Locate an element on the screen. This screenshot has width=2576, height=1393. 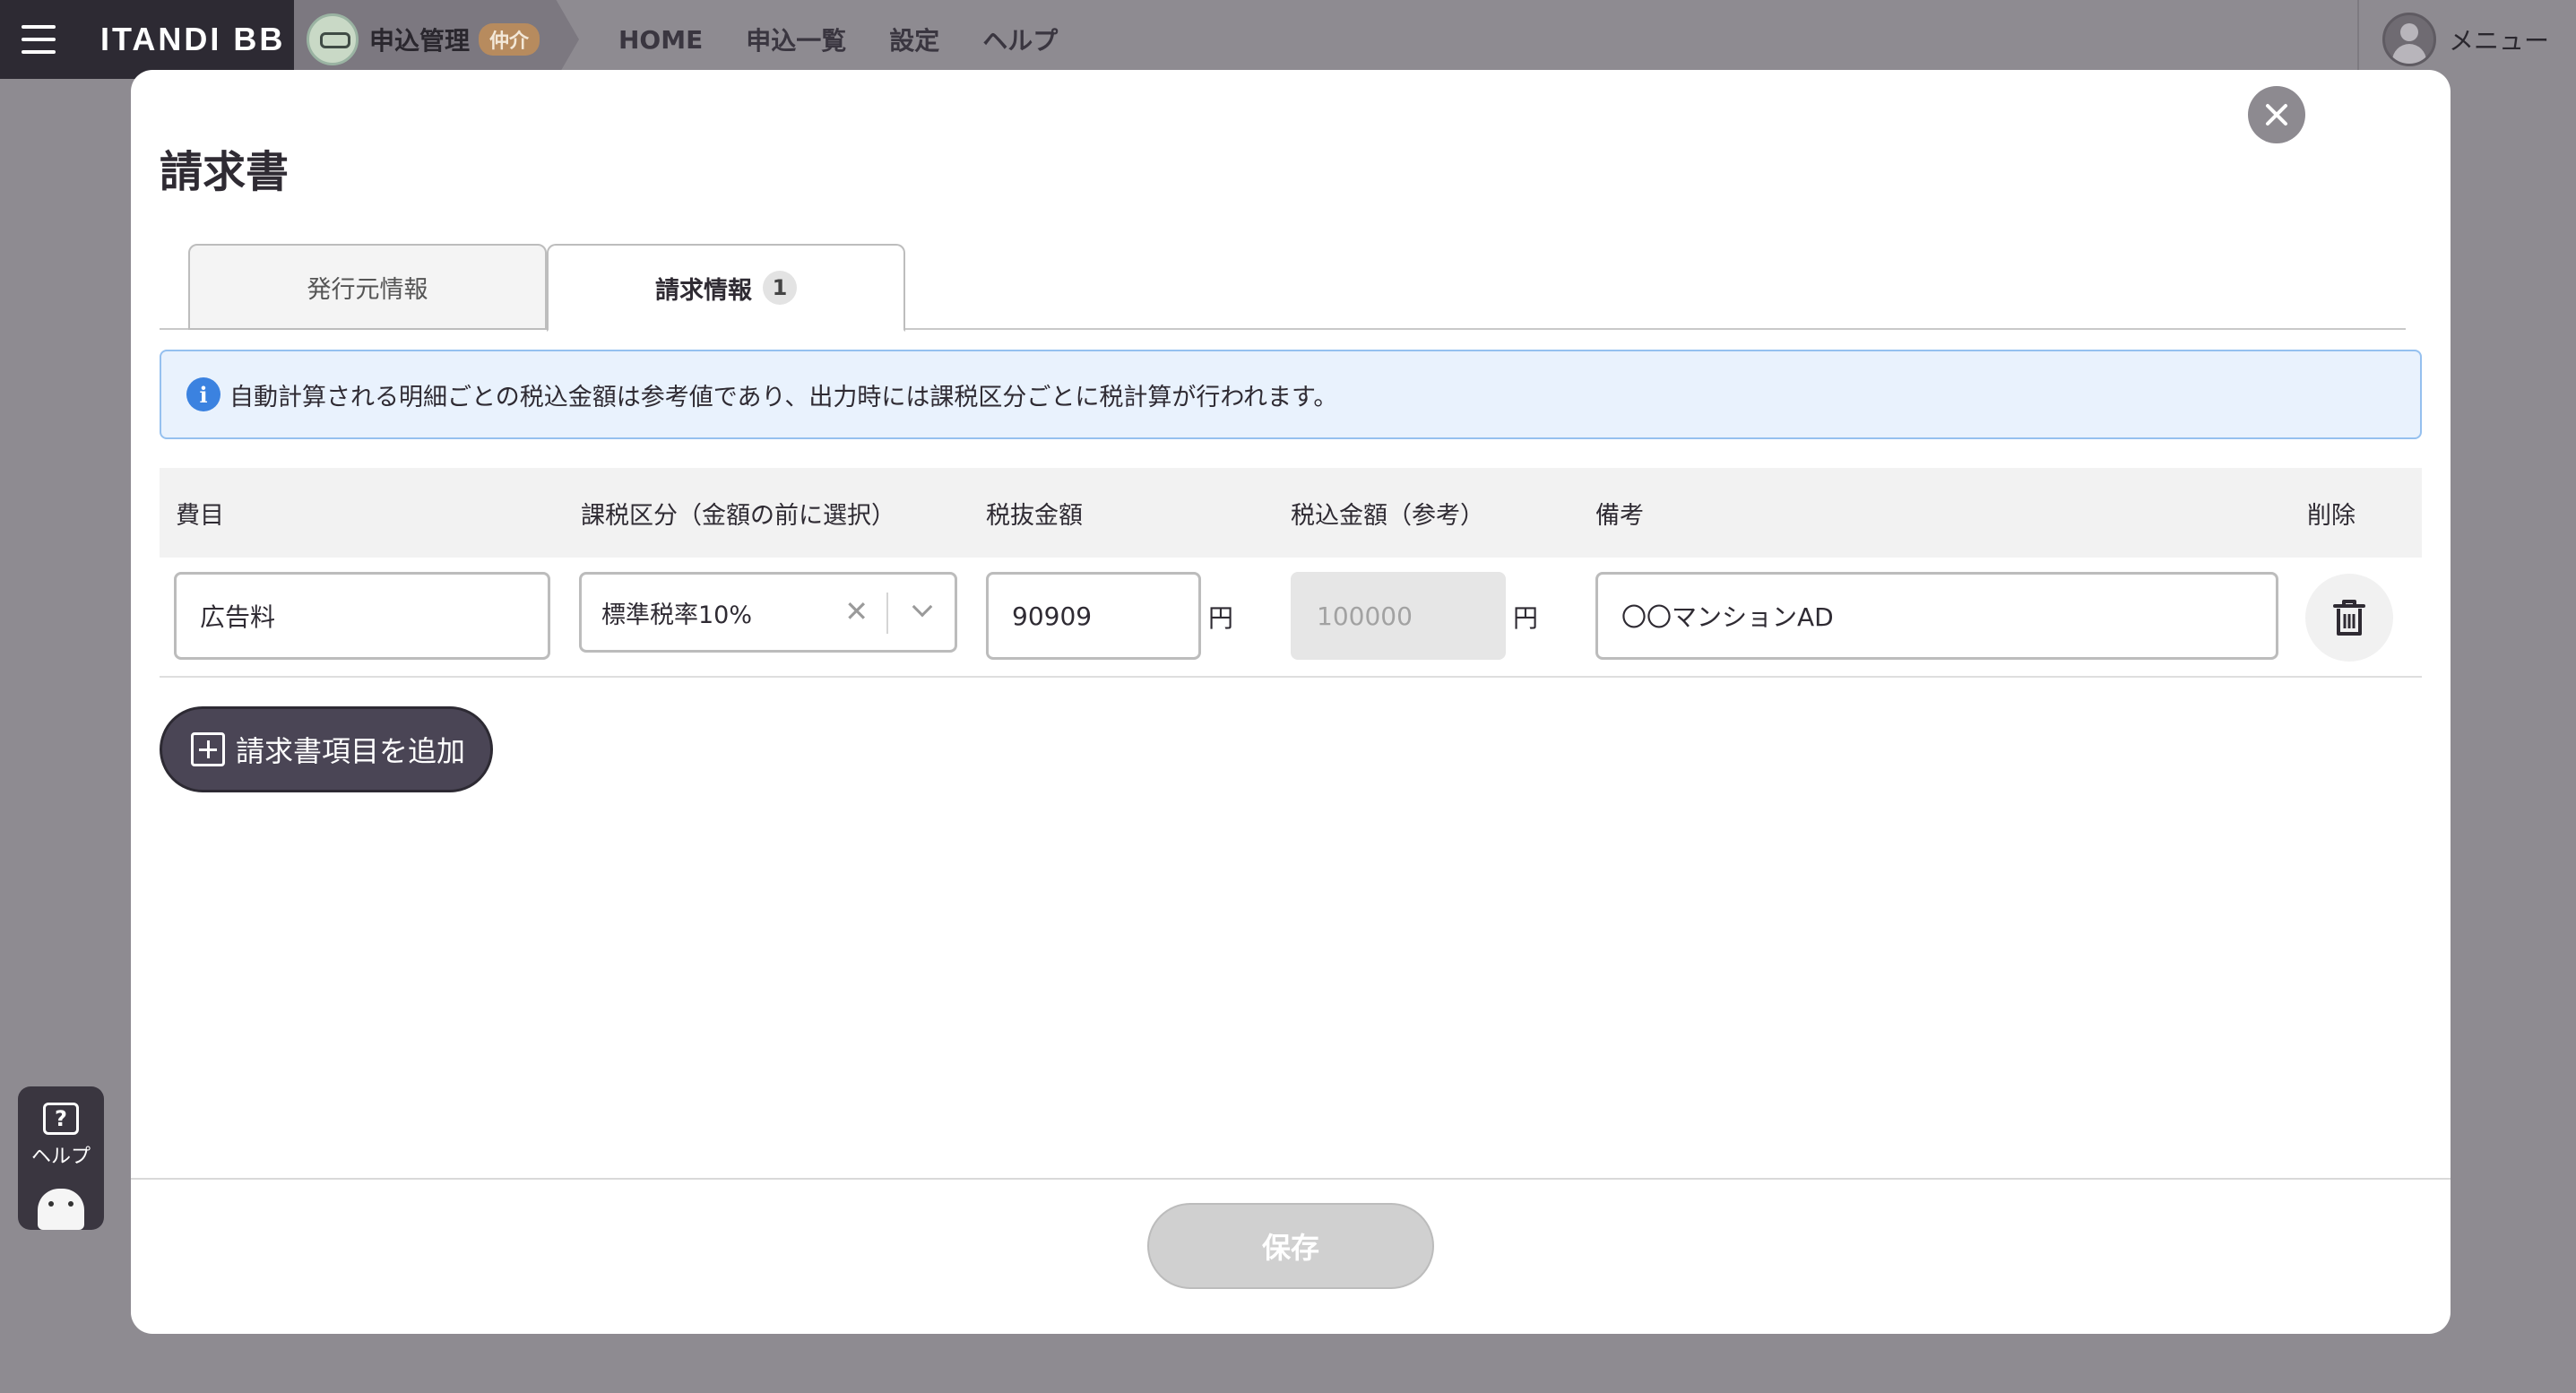
add-invoice-item-label: 請求書項目を追加 is located at coordinates (351, 751).